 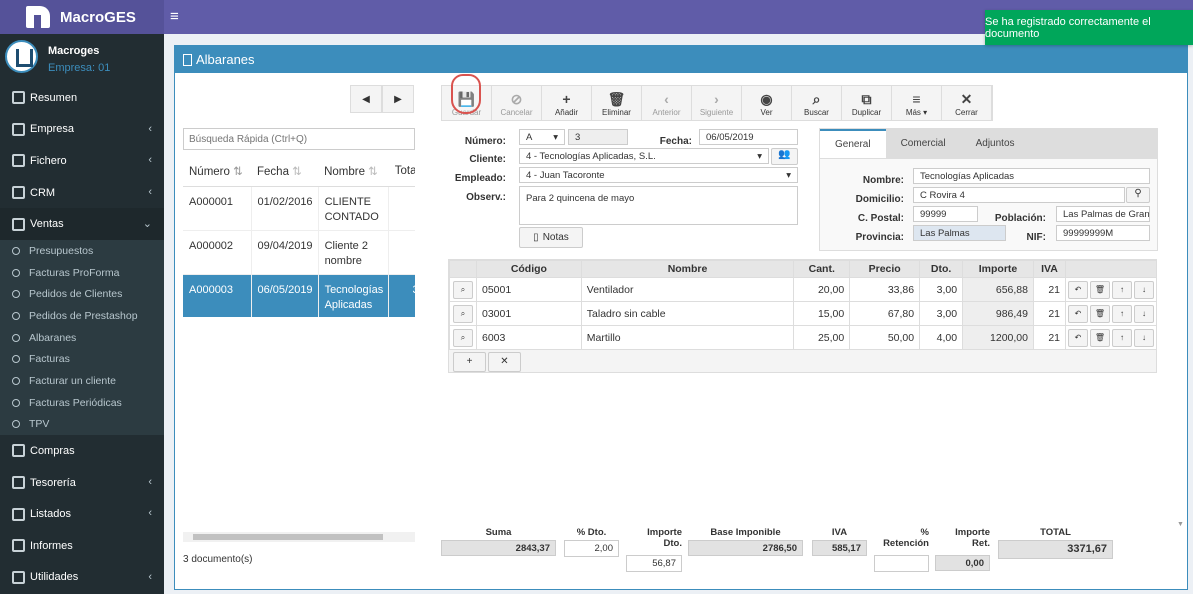 What do you see at coordinates (867, 103) in the screenshot?
I see `duplicate-button: ⧉ Duplicar` at bounding box center [867, 103].